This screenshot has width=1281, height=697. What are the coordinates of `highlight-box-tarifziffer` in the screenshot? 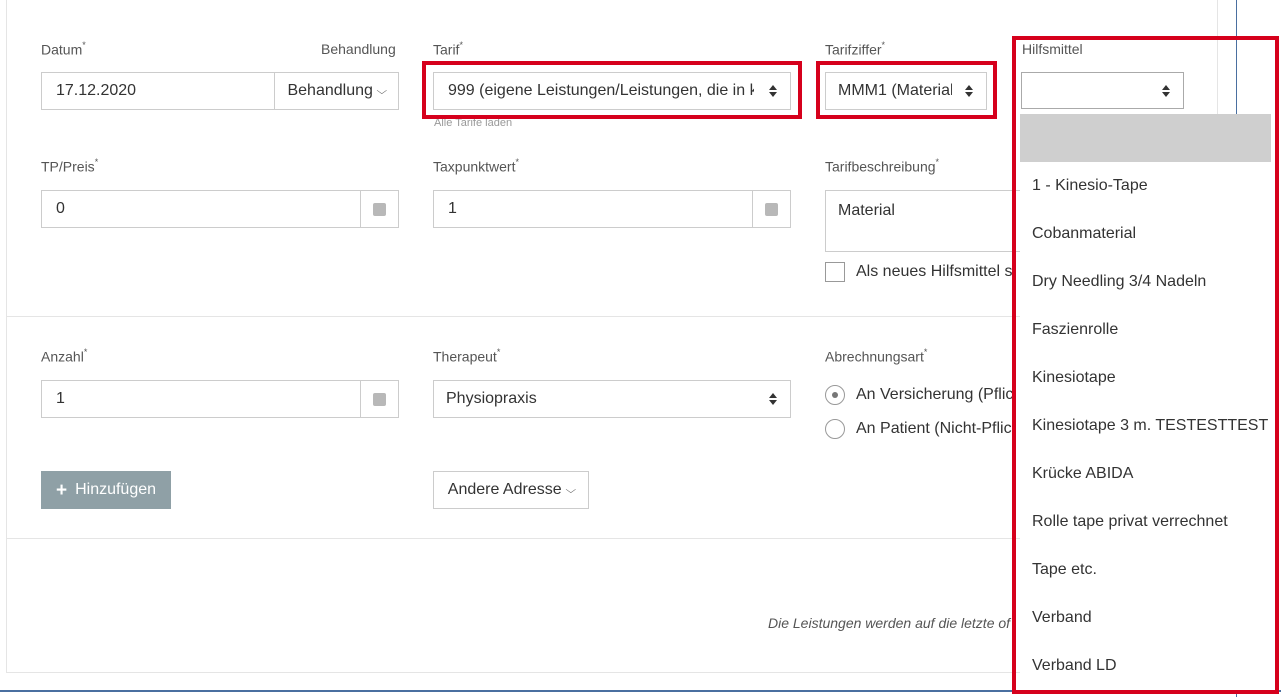 It's located at (906, 90).